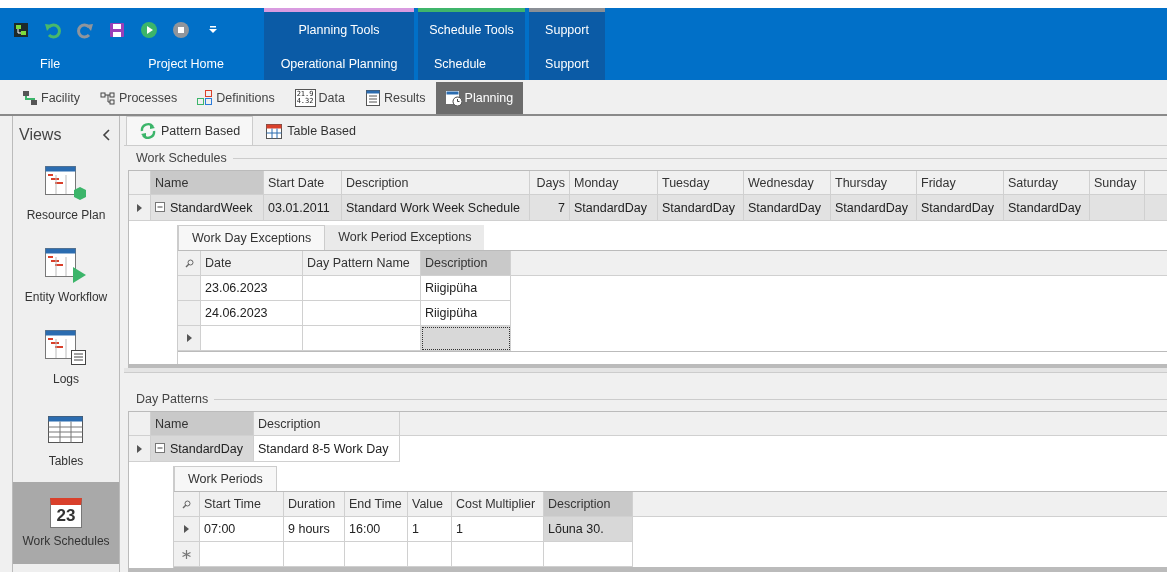  I want to click on save-icon, so click(117, 30).